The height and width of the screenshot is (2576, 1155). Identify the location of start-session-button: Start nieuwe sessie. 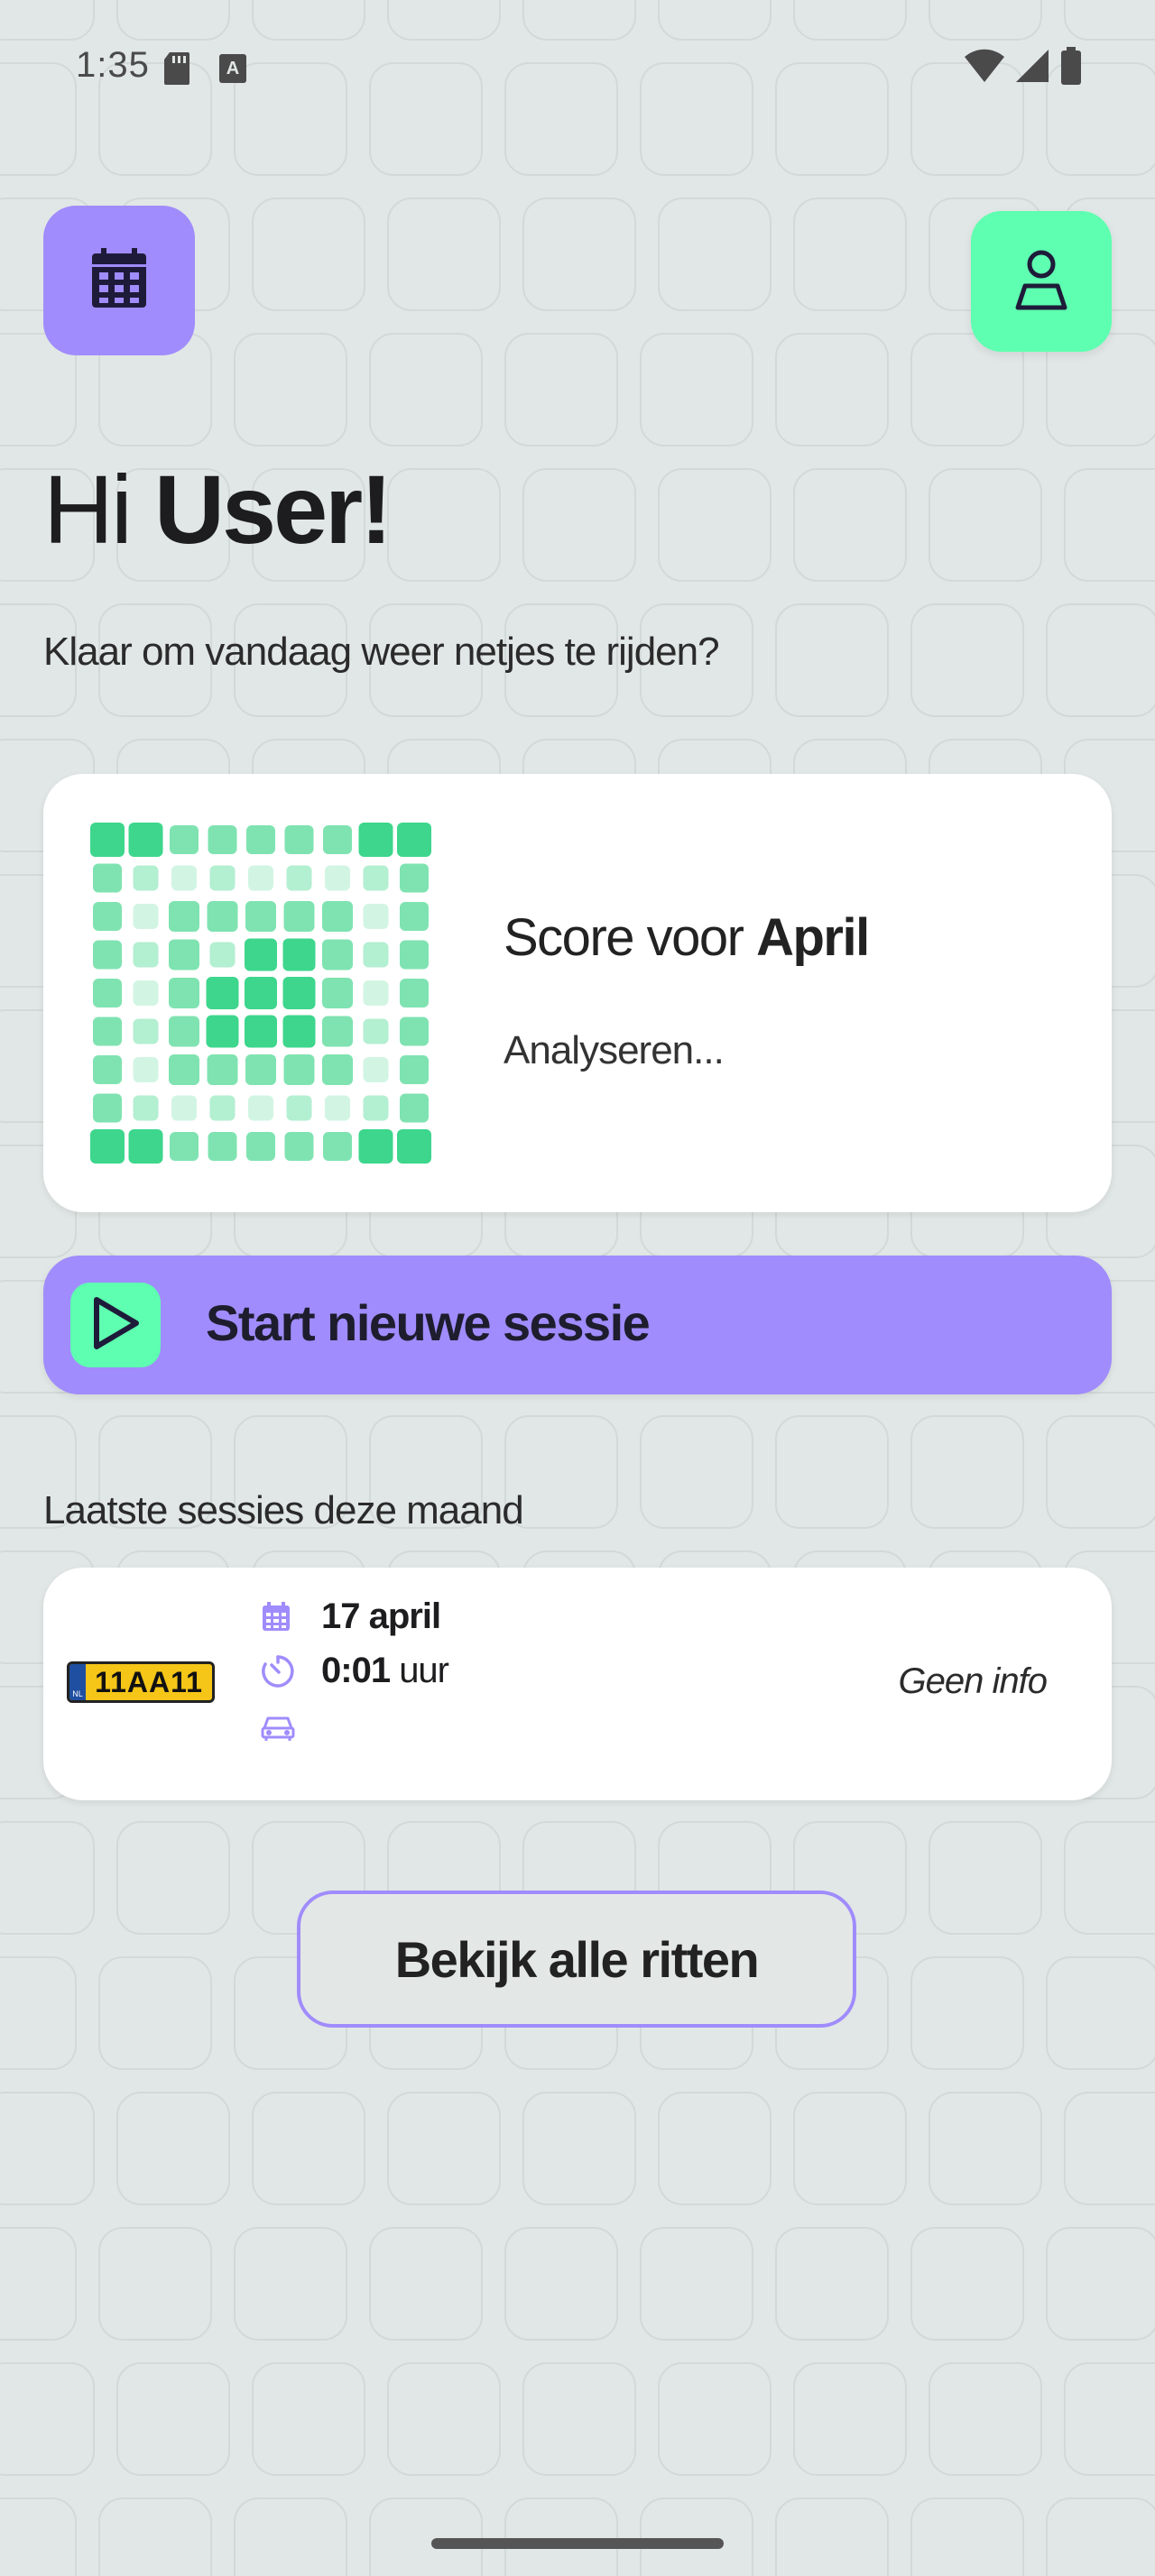
(577, 1325).